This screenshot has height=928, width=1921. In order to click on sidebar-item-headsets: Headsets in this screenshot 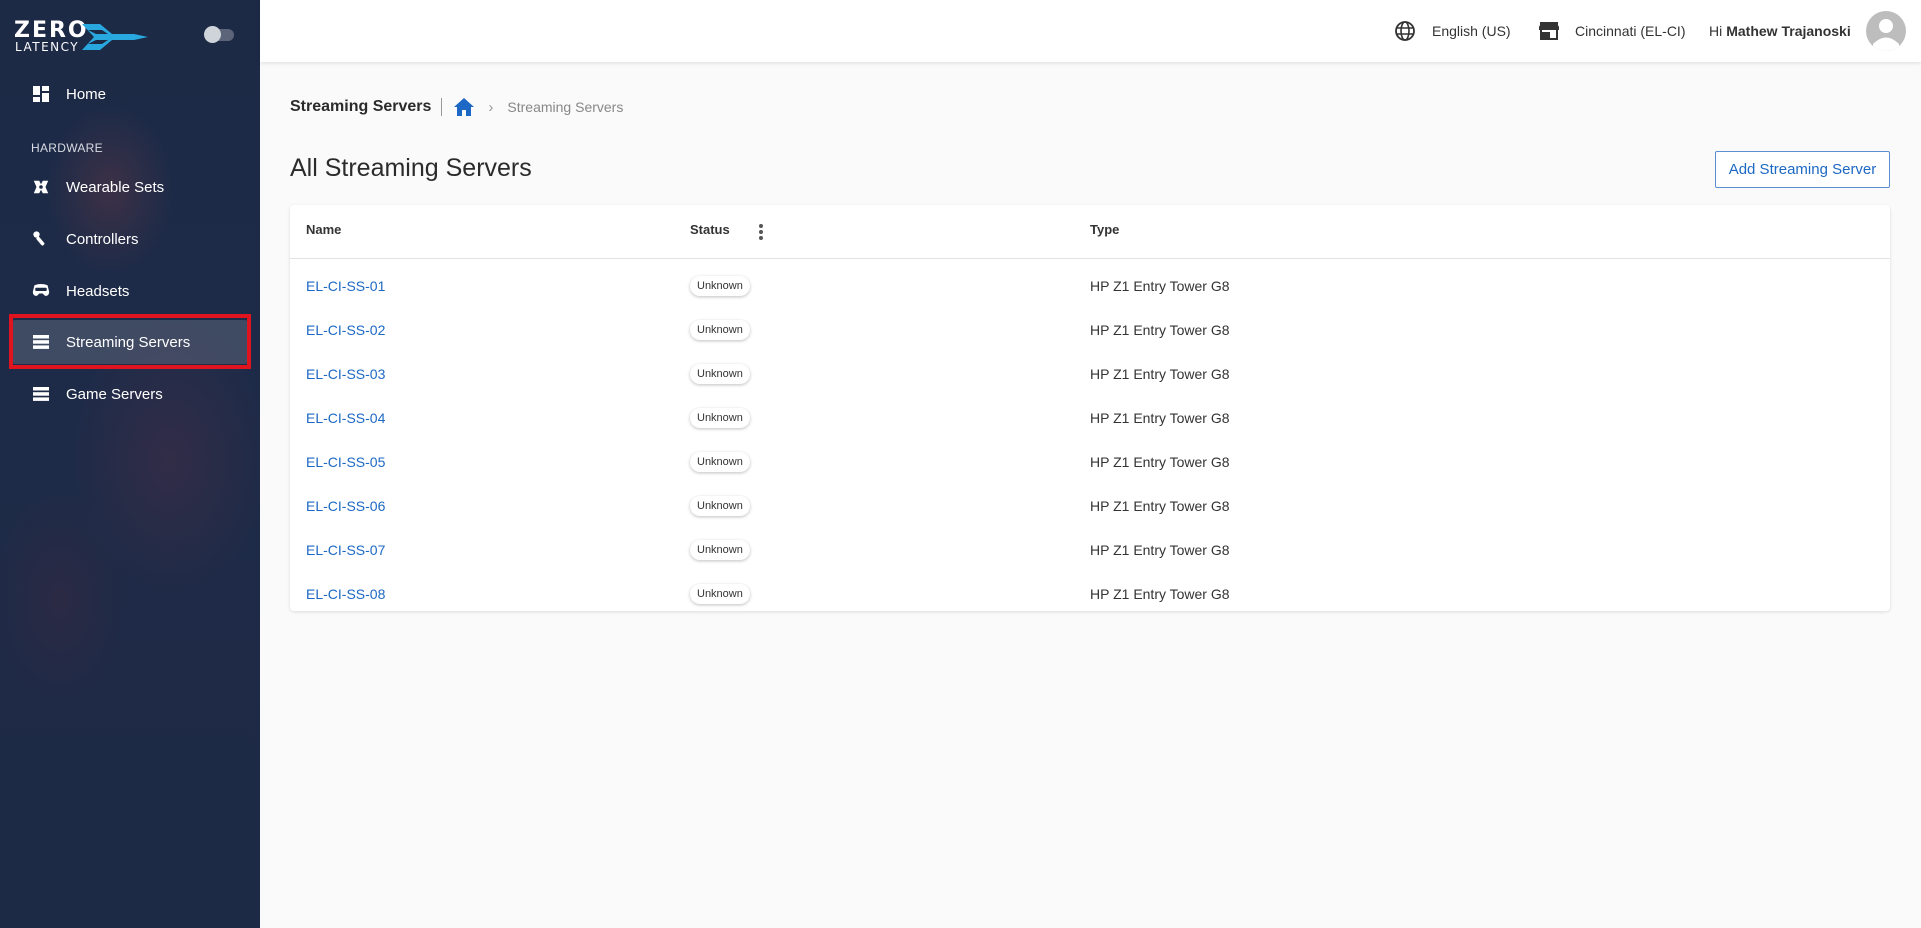, I will do `click(130, 291)`.